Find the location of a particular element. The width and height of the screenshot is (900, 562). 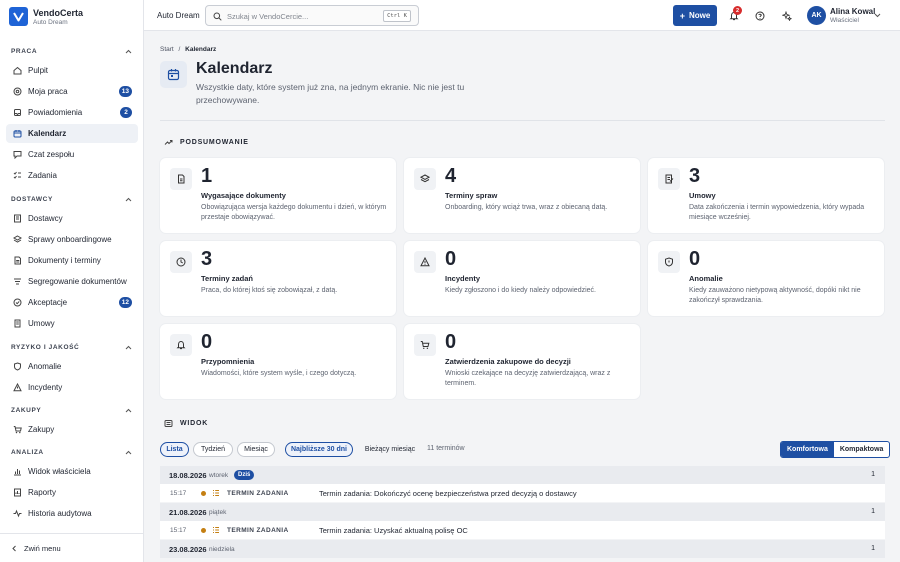

sidebar-item-raporty: Raporty is located at coordinates (72, 492).